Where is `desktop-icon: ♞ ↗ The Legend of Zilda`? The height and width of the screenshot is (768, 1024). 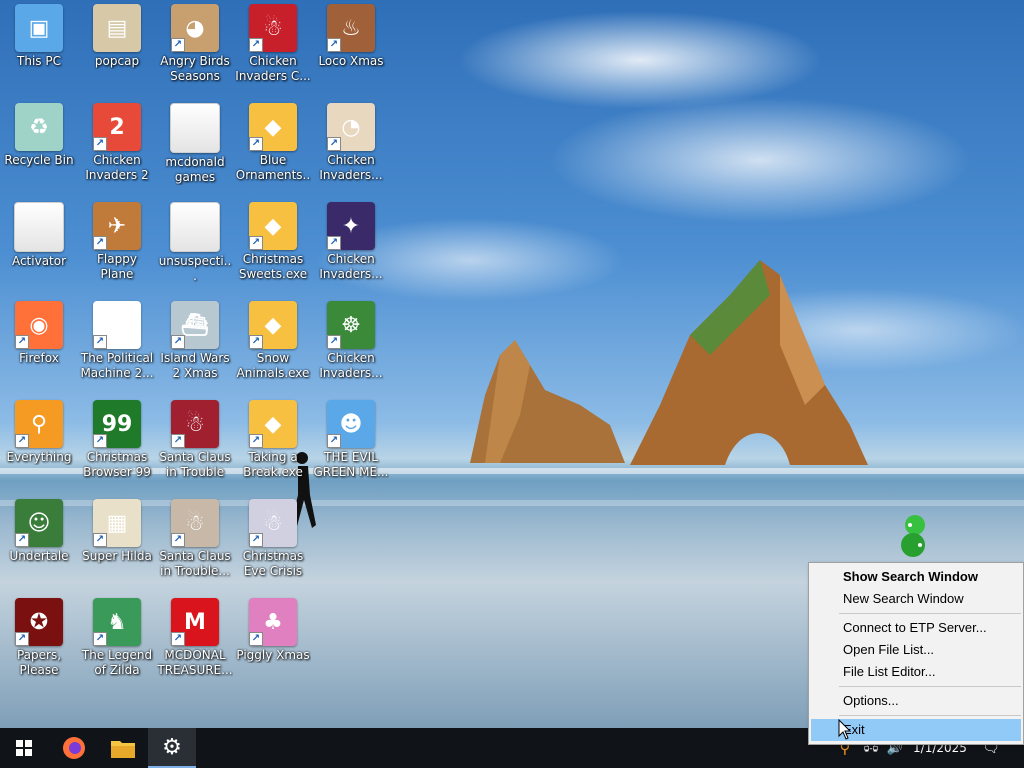
desktop-icon: ♞ ↗ The Legend of Zilda is located at coordinates (117, 638).